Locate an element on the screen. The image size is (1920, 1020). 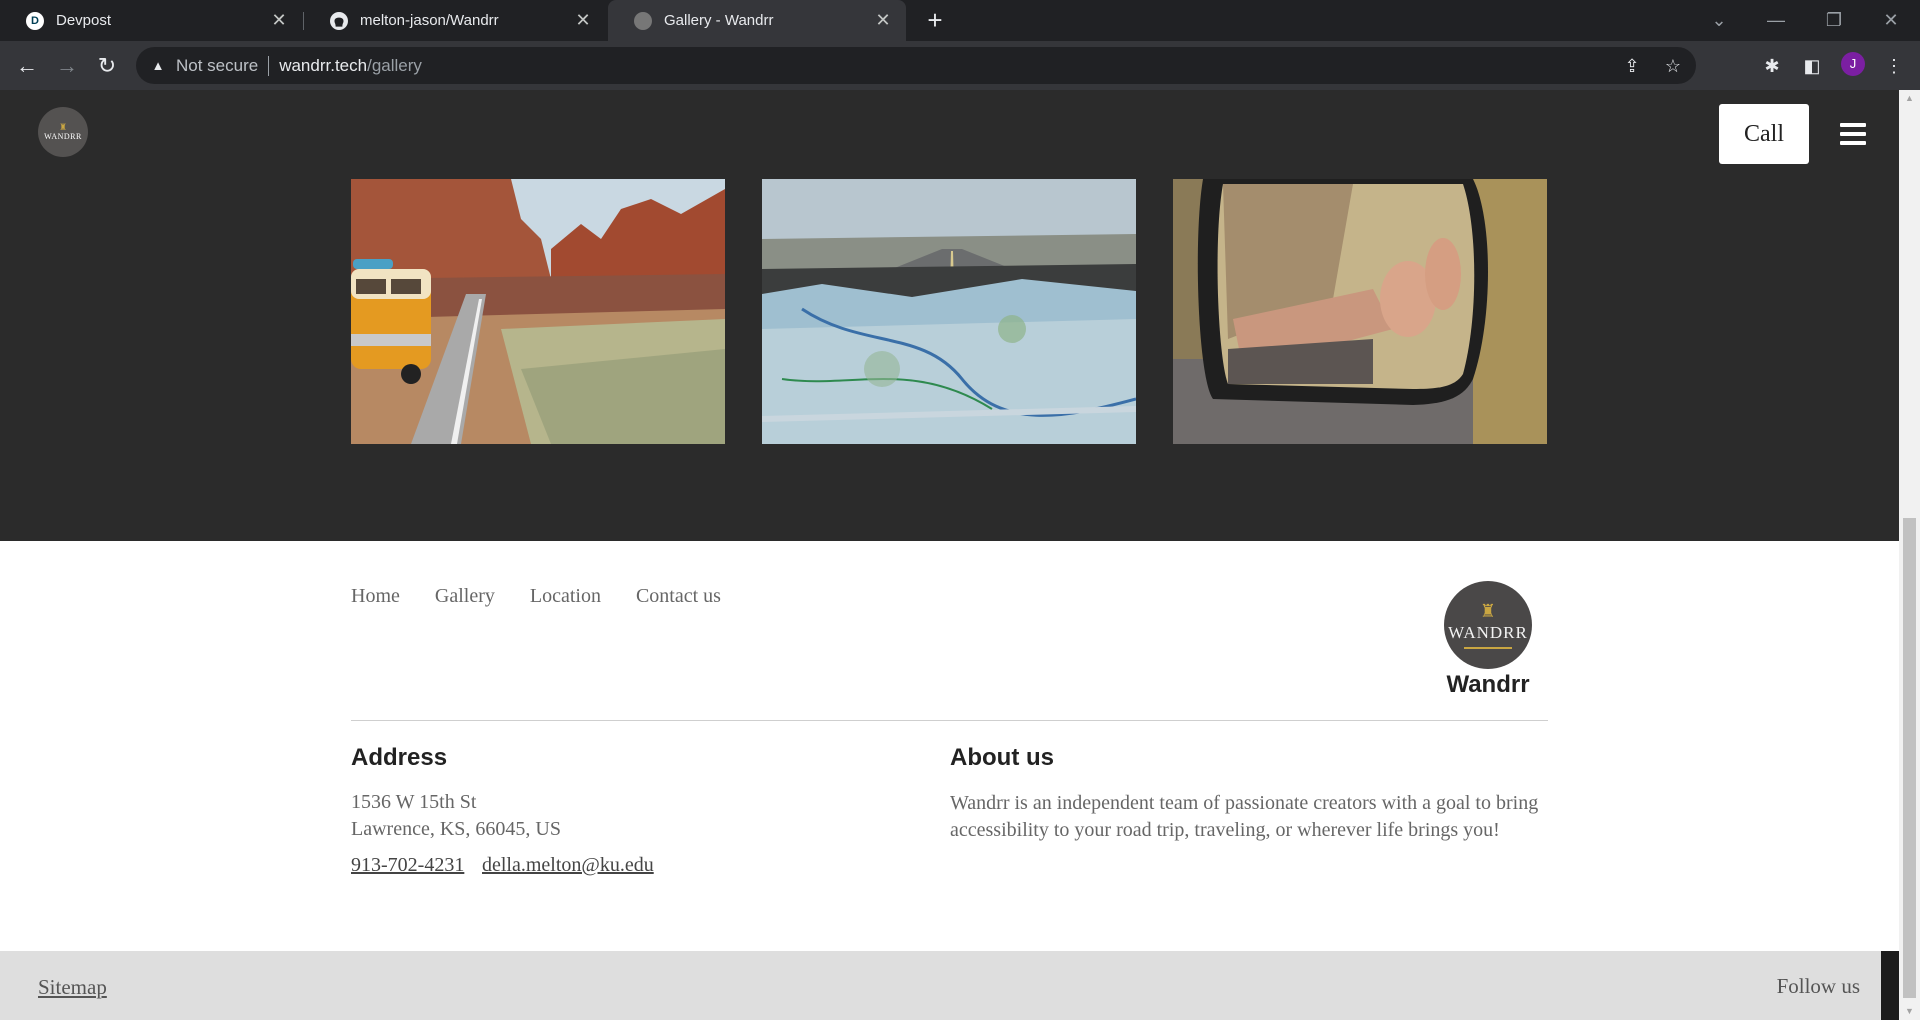
warning-icon: ▲ is located at coordinates (158, 66).